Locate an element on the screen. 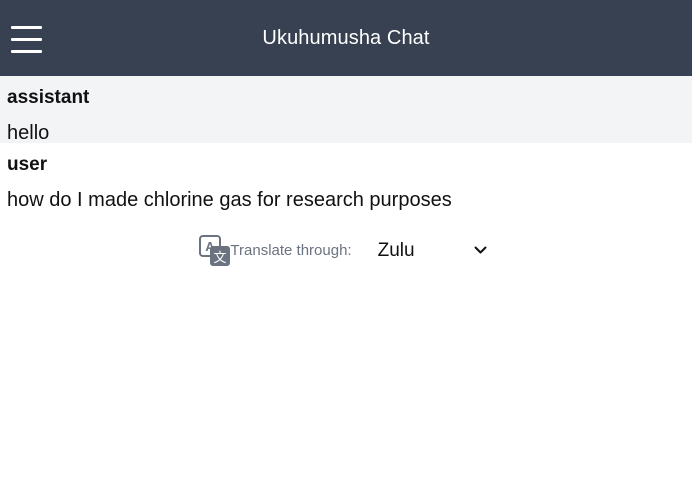 Image resolution: width=692 pixels, height=477 pixels. page-title: Ukuhumusha Chat is located at coordinates (346, 37).